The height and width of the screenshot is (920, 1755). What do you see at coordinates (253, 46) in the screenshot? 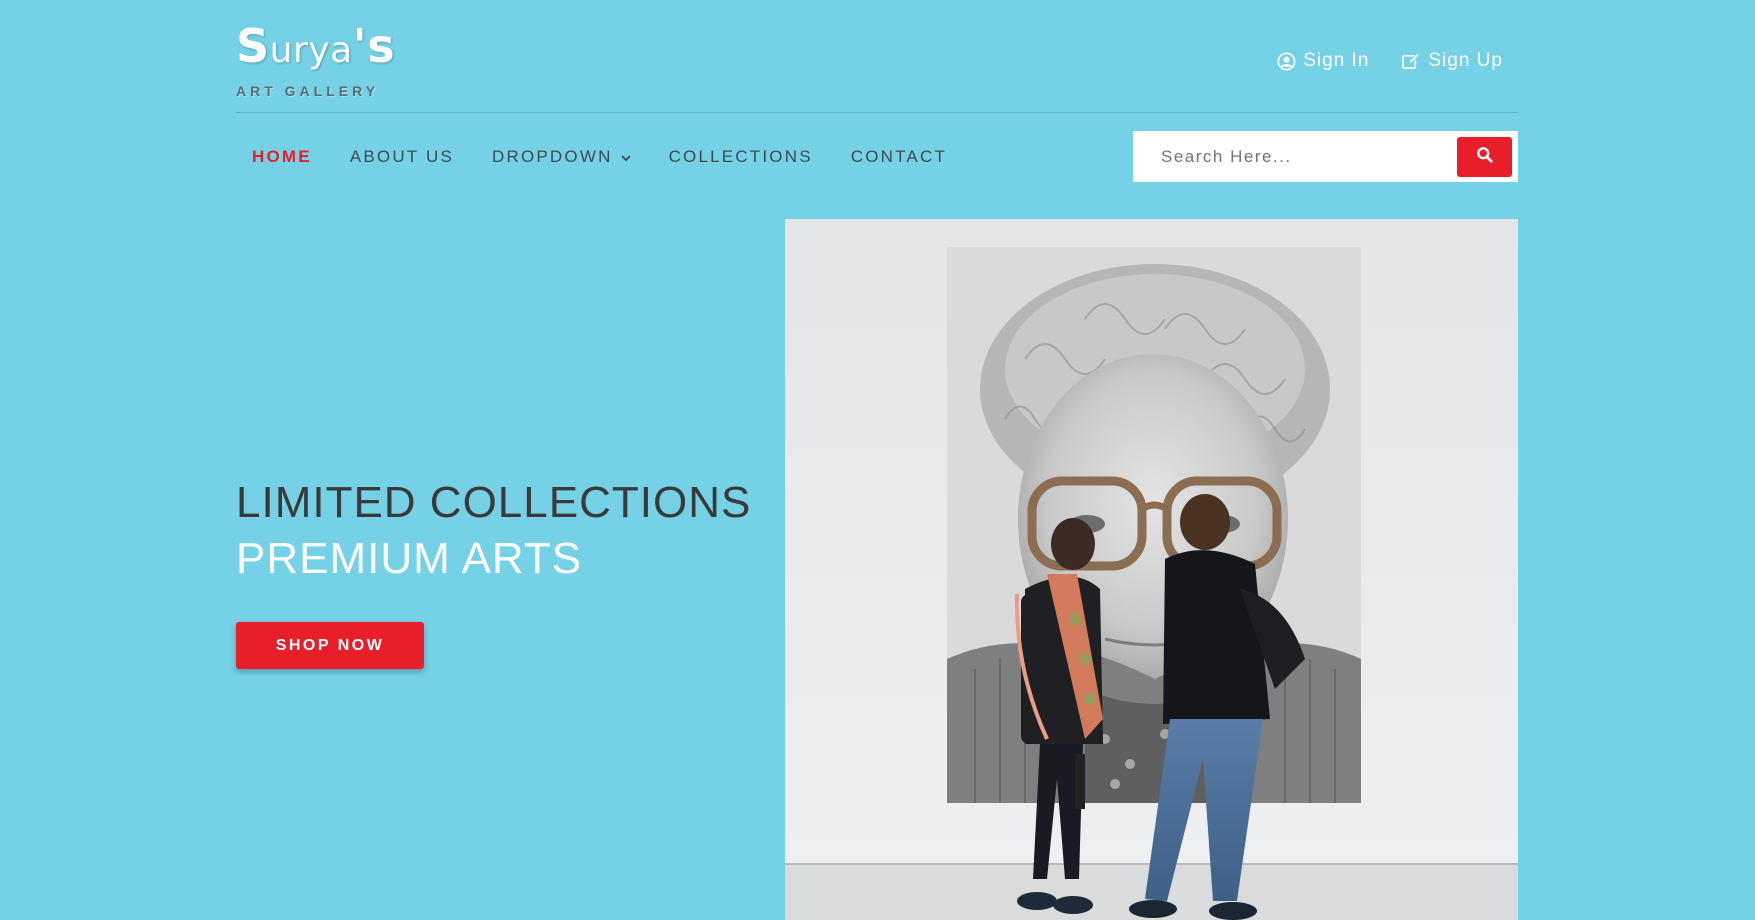
I see `brand-name-first: S` at bounding box center [253, 46].